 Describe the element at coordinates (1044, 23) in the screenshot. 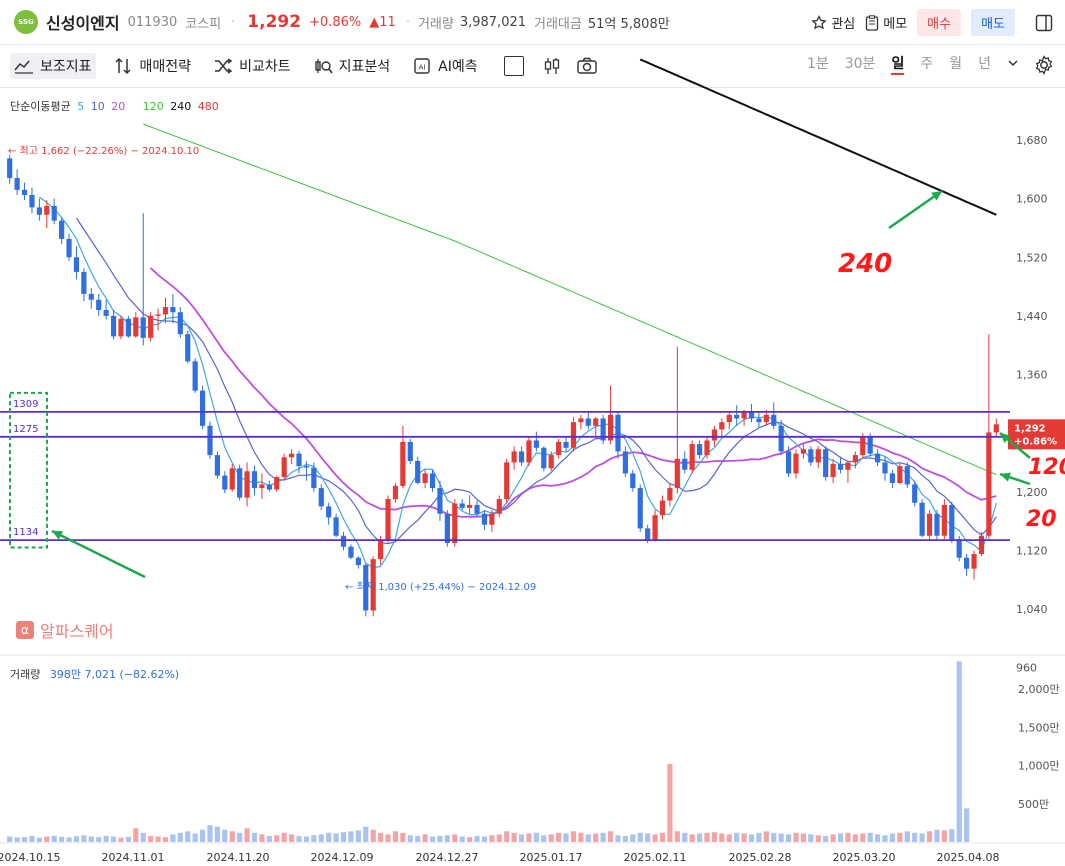

I see `sidebar-toggle-icon` at that location.